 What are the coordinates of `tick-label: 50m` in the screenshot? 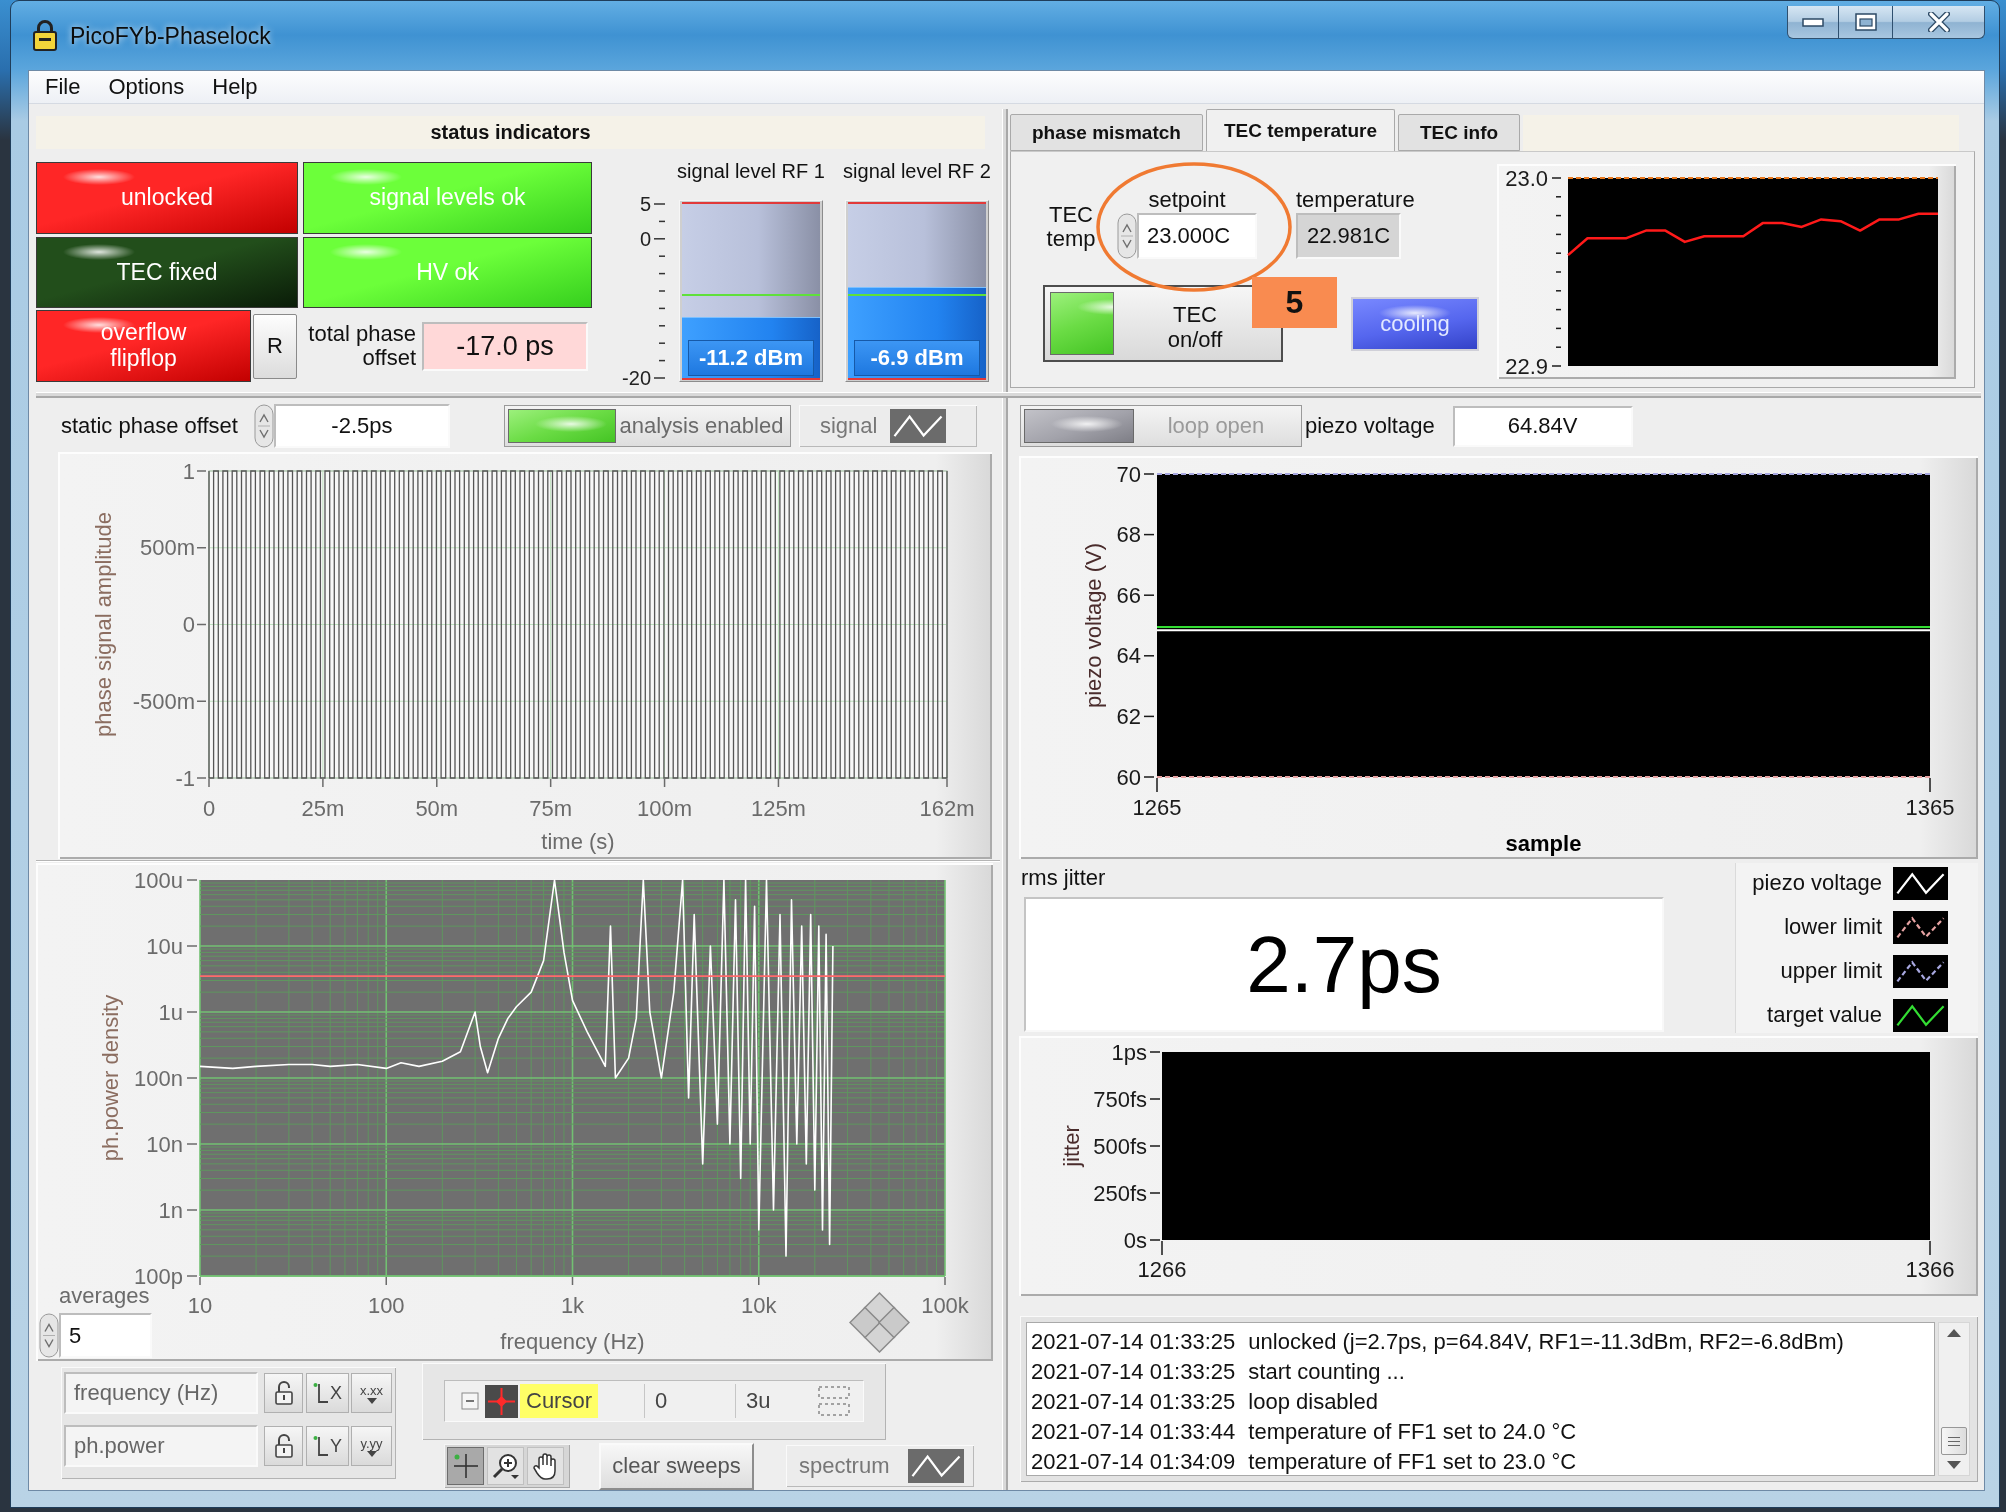 It's located at (437, 808).